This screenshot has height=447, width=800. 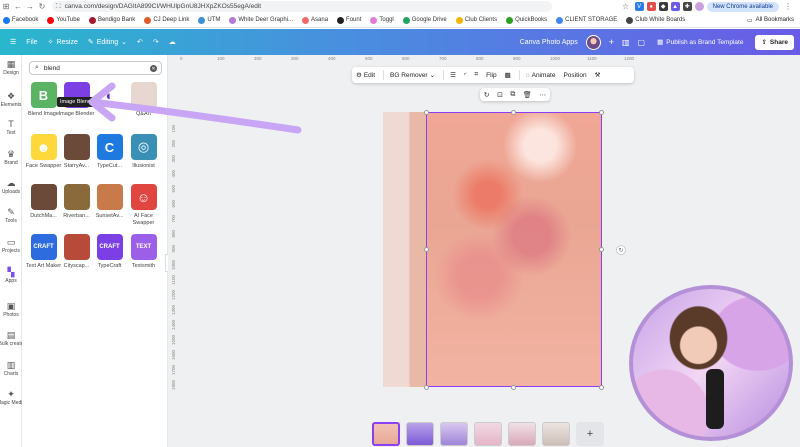 What do you see at coordinates (700, 42) in the screenshot?
I see `publish-brand-template-button: ▦ Publish as Brand Template` at bounding box center [700, 42].